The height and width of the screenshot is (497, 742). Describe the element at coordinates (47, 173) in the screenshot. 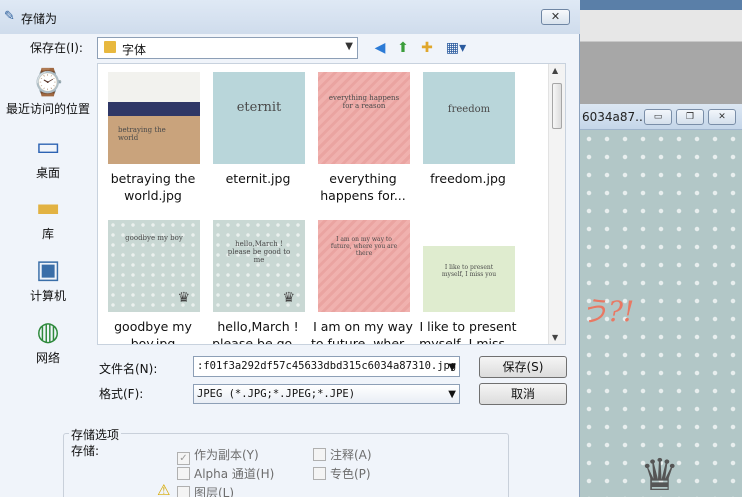

I see `place-label: 桌面` at that location.